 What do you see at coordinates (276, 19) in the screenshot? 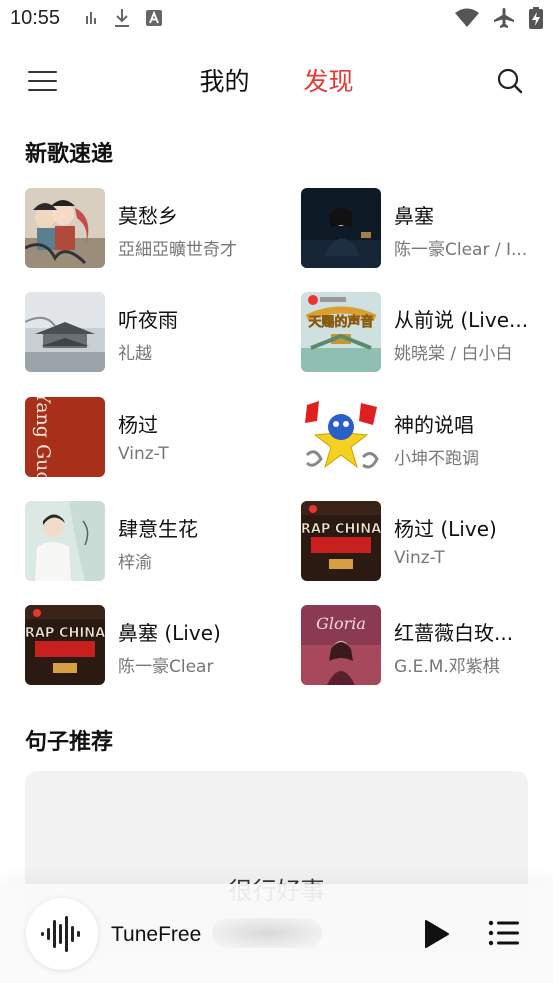
I see `status-bar: 10:55` at bounding box center [276, 19].